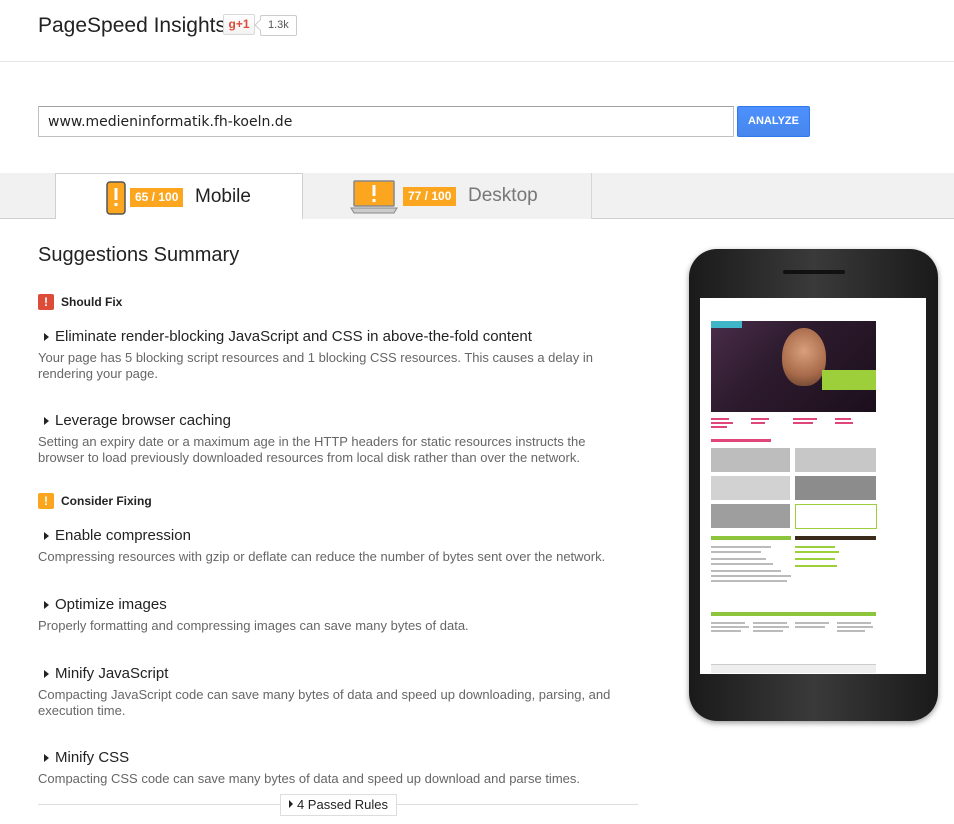  I want to click on desktop-monitor-icon, so click(374, 197).